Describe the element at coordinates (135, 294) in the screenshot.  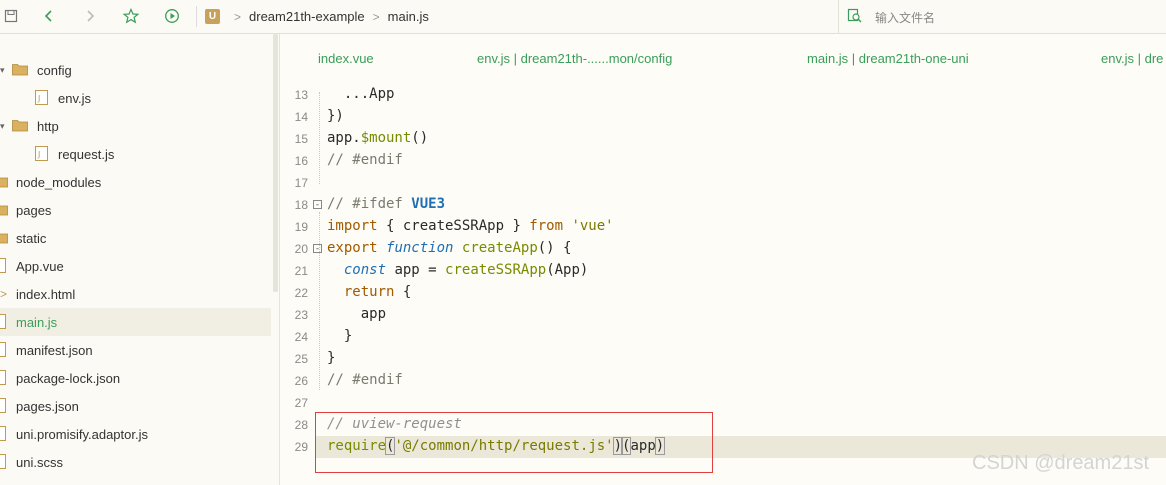
I see `tree-file-index-html: > index.html` at that location.